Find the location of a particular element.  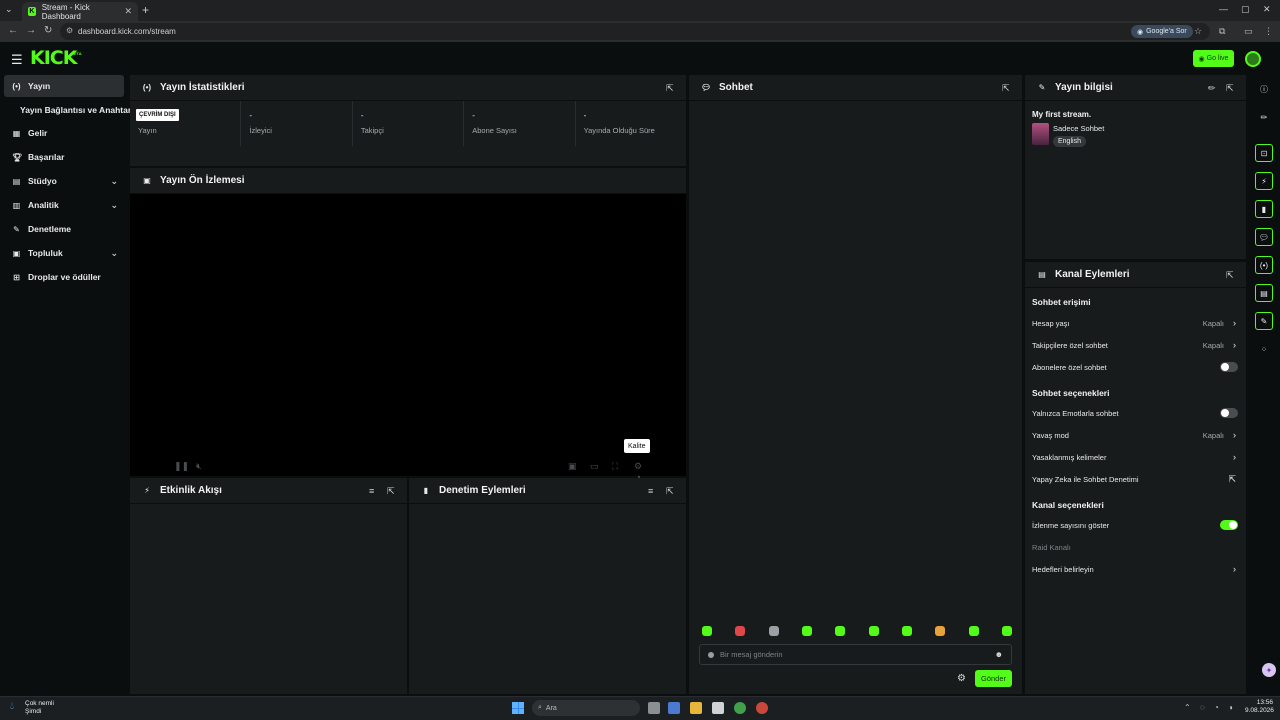

preview-panel: ▣ Yayın Ön İzlemesi is located at coordinates (408, 181).